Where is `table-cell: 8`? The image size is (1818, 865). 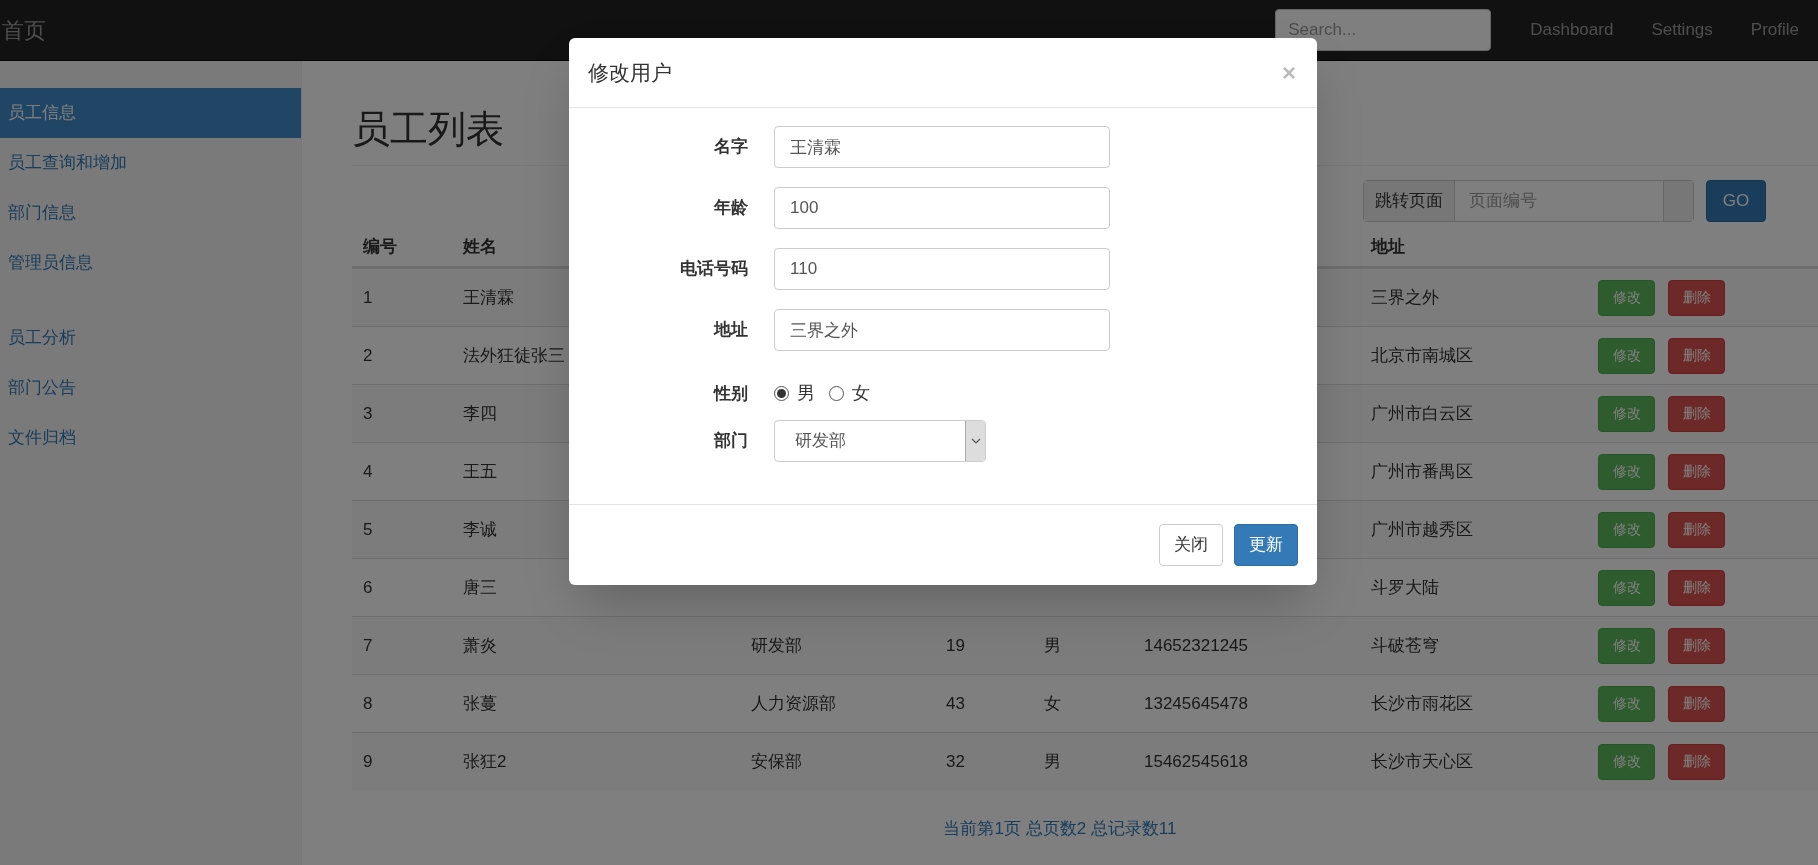 table-cell: 8 is located at coordinates (368, 703).